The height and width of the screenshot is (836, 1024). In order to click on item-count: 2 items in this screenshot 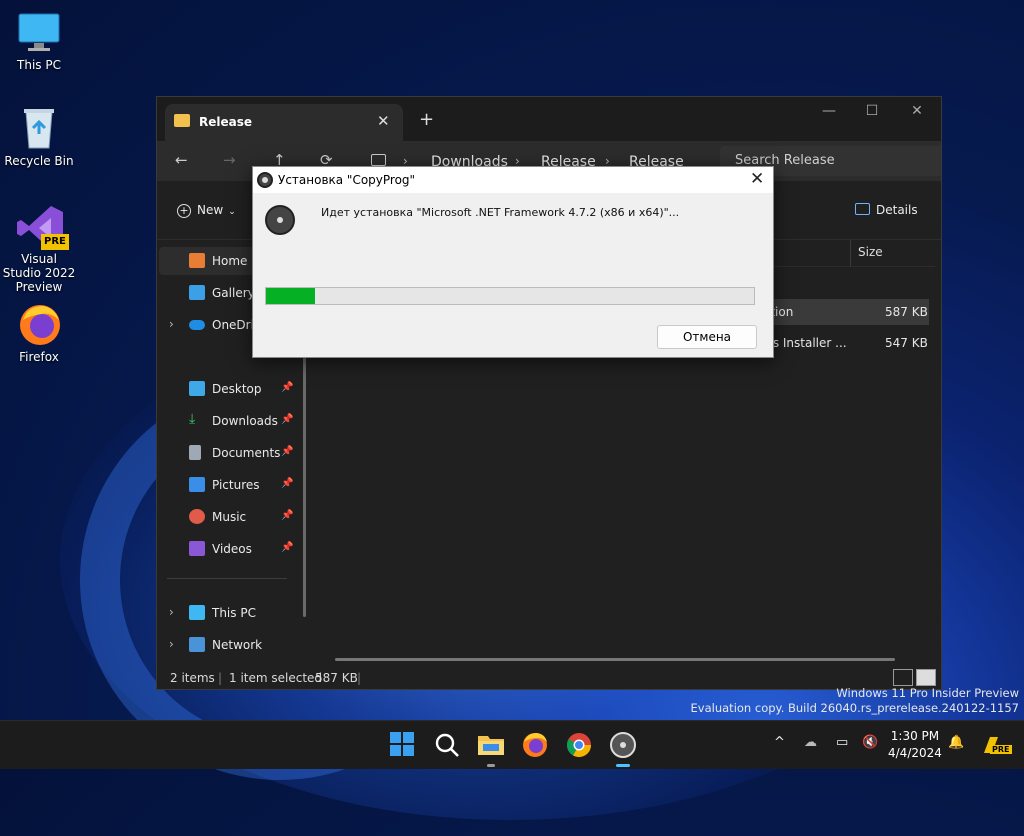, I will do `click(192, 678)`.